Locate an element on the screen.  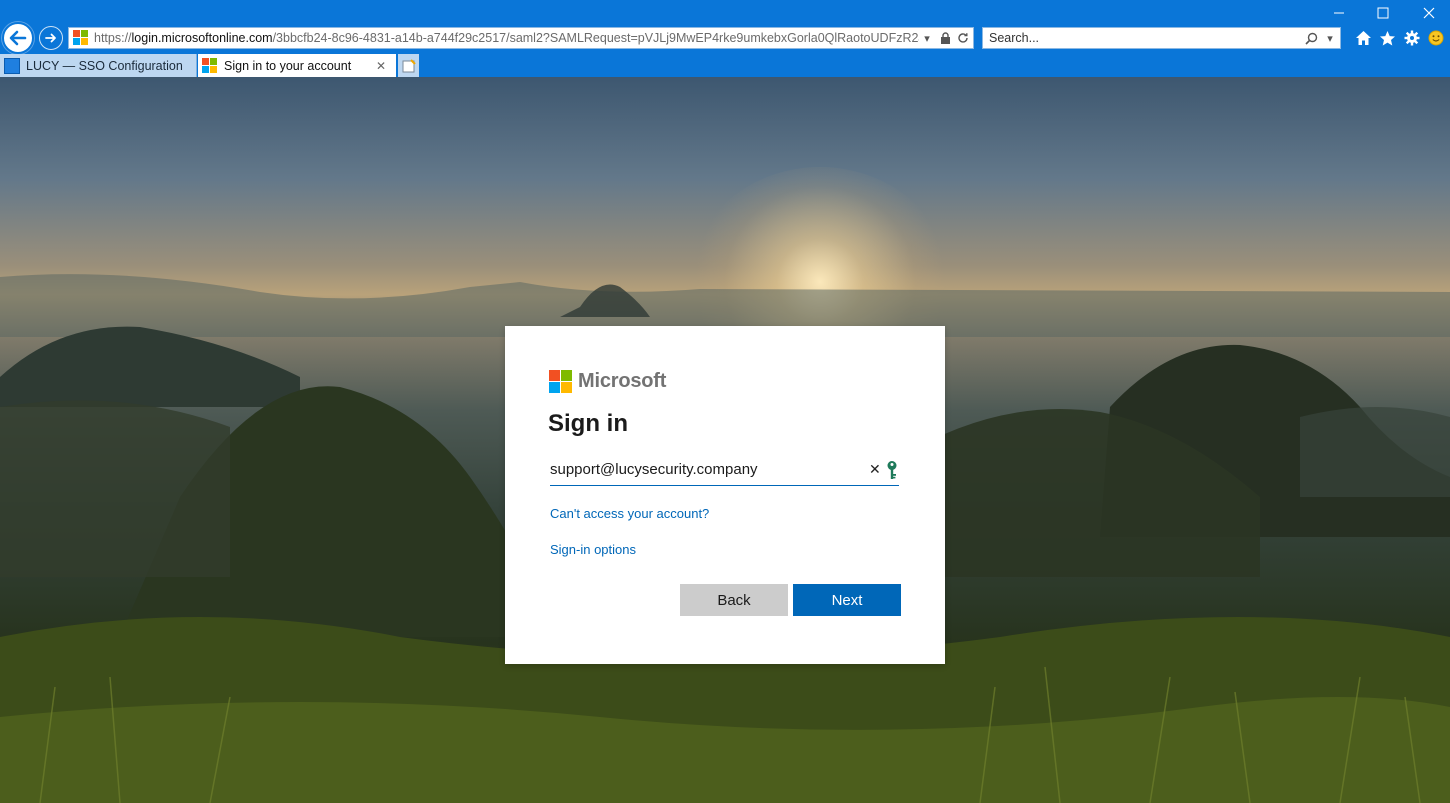
search-icon is located at coordinates (1311, 38).